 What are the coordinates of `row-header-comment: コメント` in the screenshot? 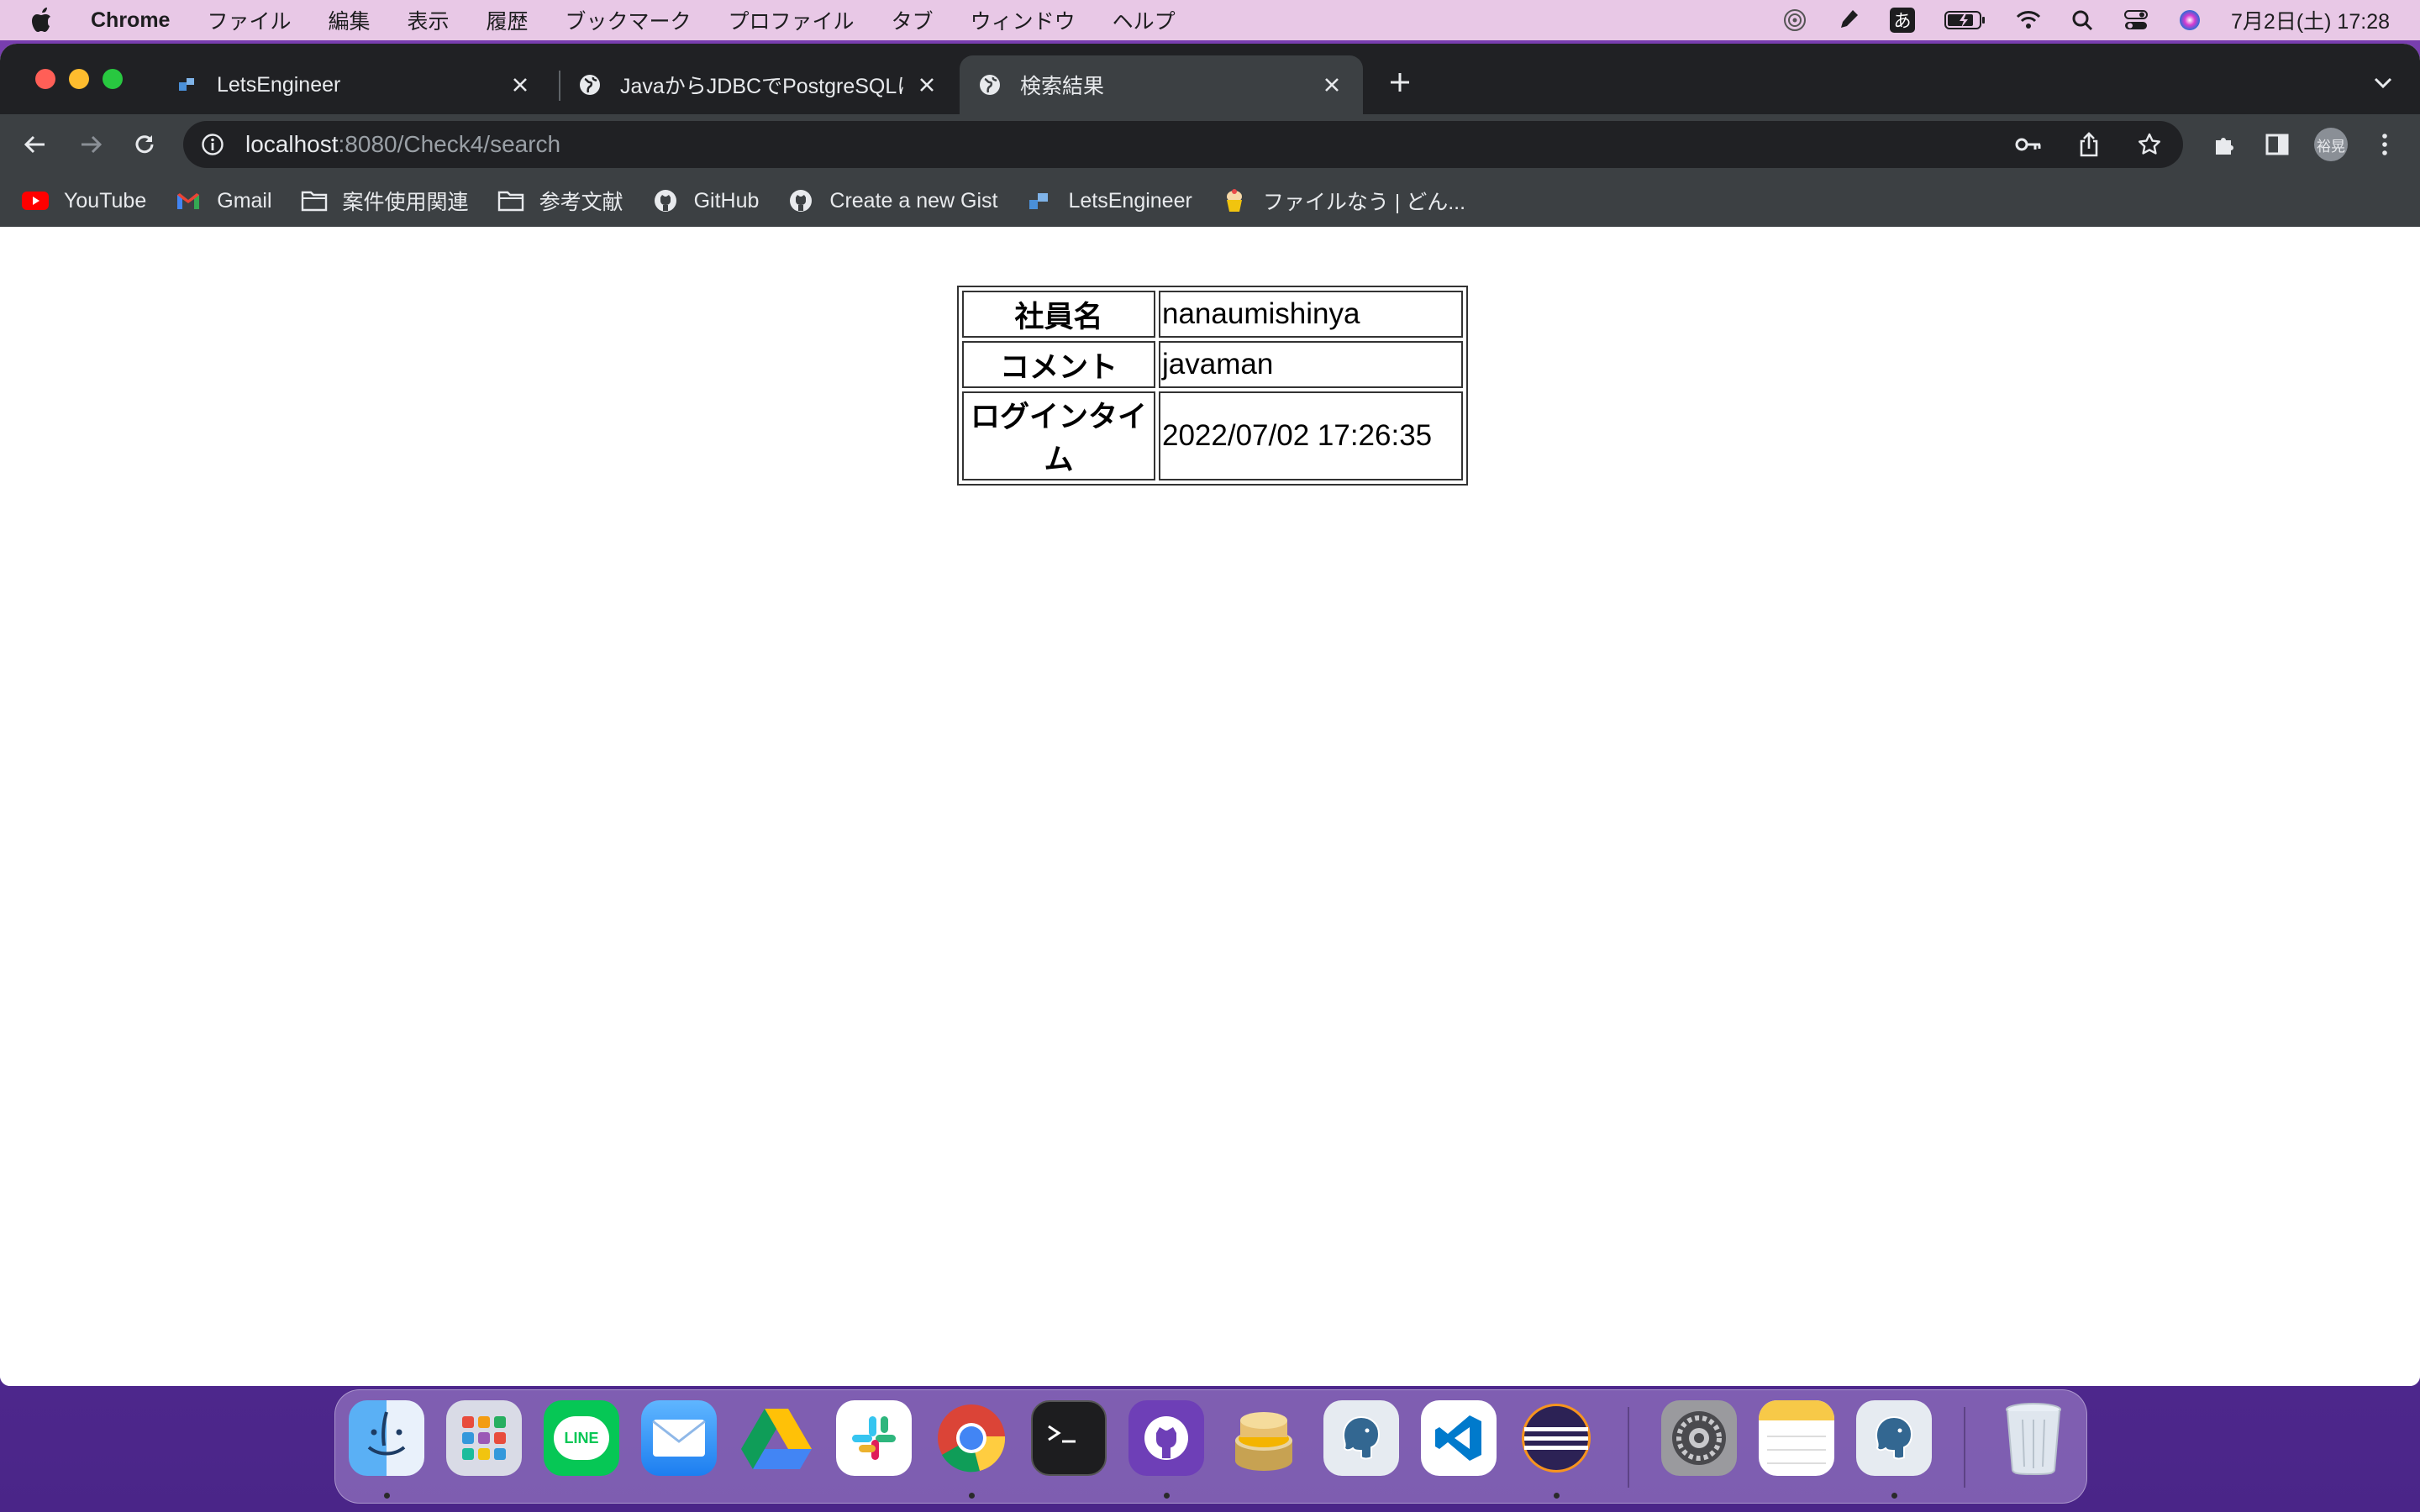 It's located at (1058, 364).